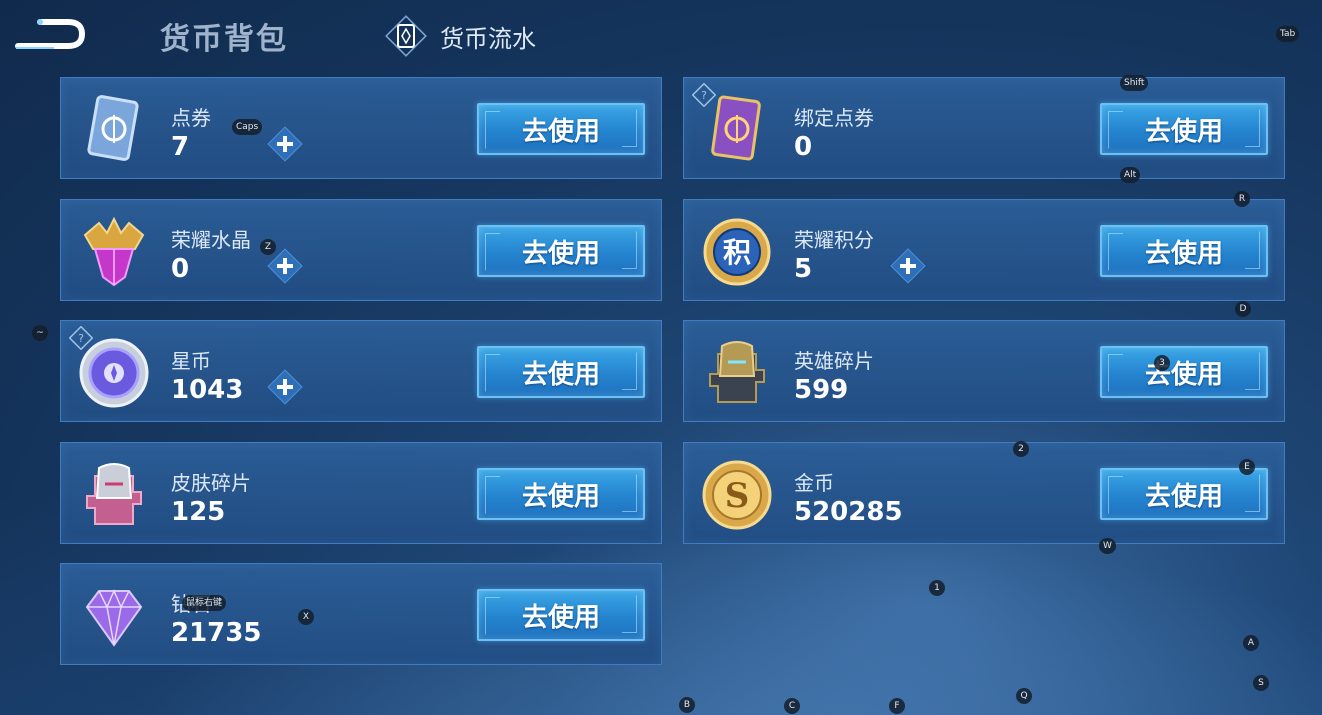  I want to click on currency-amount: 5, so click(803, 269).